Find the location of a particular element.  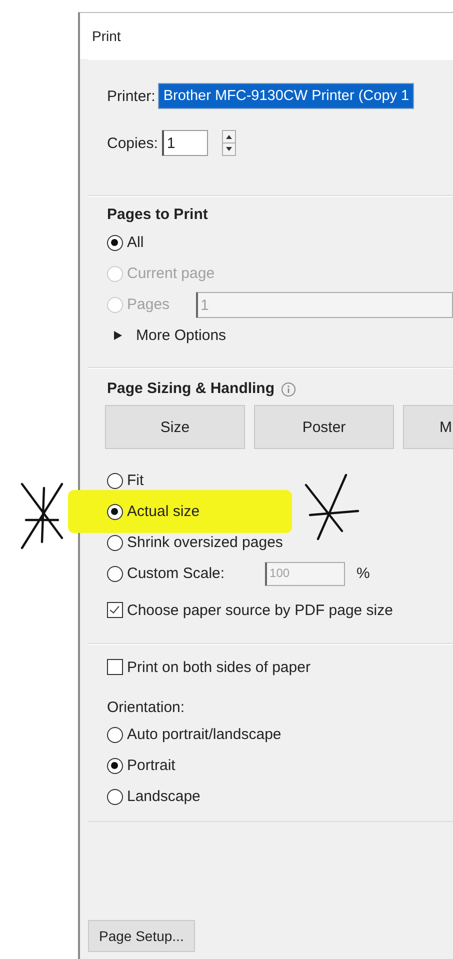

mode-button: Size is located at coordinates (175, 427).